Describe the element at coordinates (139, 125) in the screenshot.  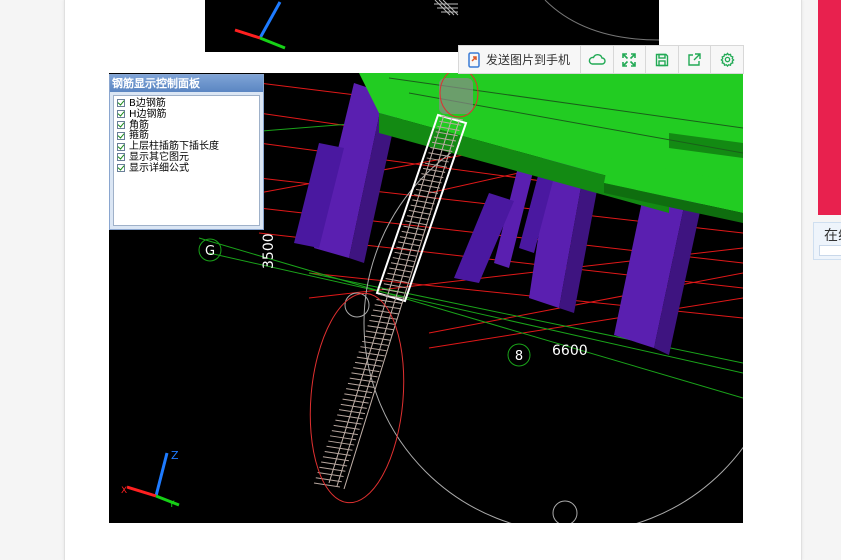
I see `option-label: 角筋` at that location.